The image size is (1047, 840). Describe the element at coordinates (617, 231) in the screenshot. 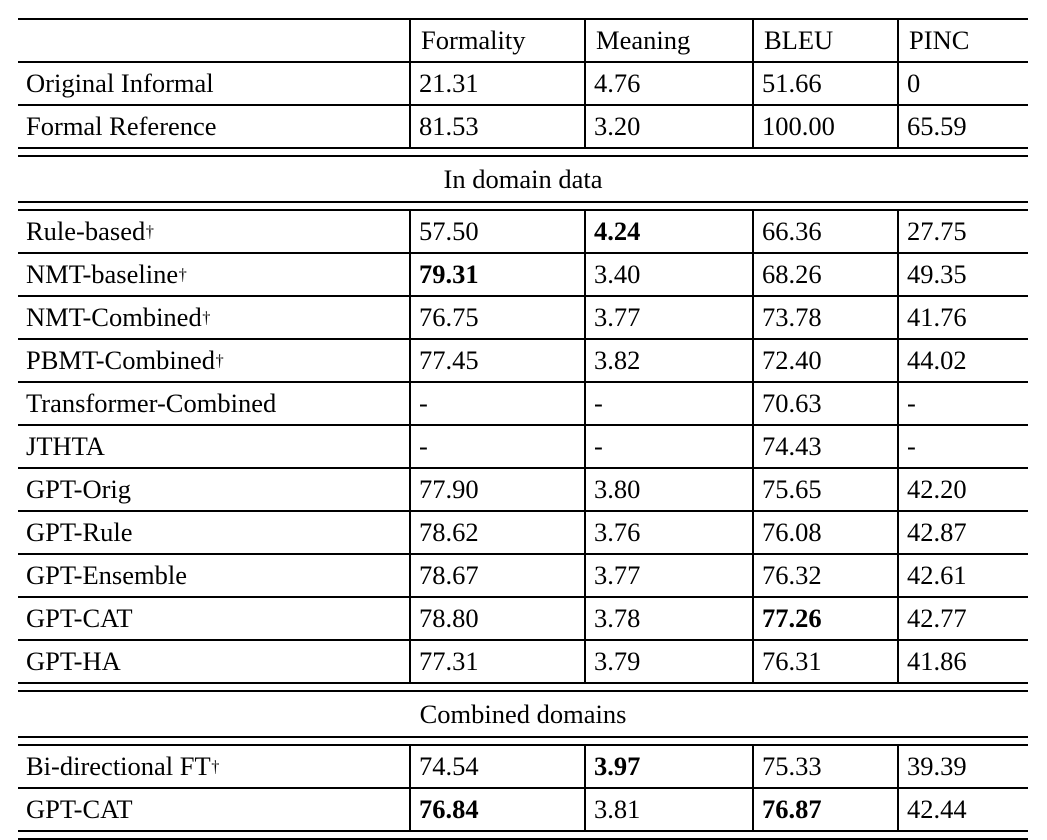

I see `meaning-value: 4.24` at that location.